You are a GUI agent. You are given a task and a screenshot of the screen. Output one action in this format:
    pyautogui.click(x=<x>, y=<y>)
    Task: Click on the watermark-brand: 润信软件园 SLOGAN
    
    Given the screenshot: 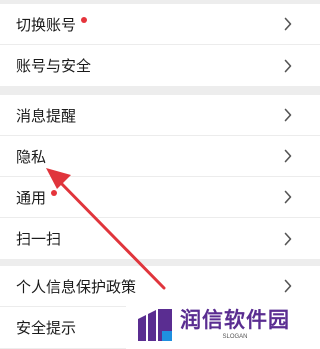 What is the action you would take?
    pyautogui.click(x=223, y=325)
    